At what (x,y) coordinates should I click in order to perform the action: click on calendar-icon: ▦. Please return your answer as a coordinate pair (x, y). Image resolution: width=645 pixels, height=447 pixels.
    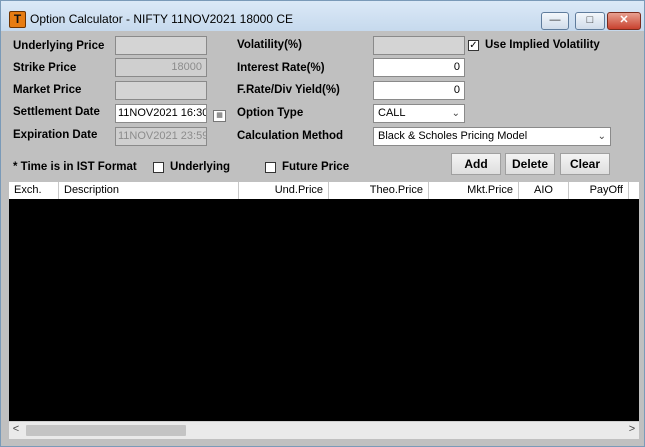
    Looking at the image, I should click on (219, 116).